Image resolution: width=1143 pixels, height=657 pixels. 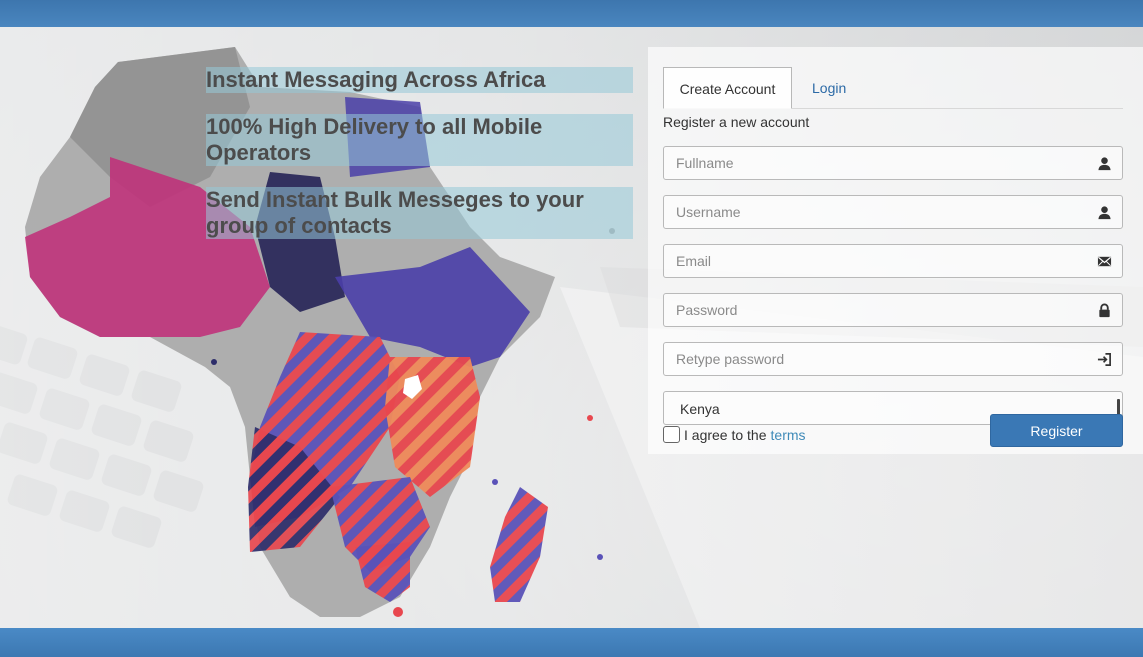 I want to click on password-field, so click(x=893, y=310).